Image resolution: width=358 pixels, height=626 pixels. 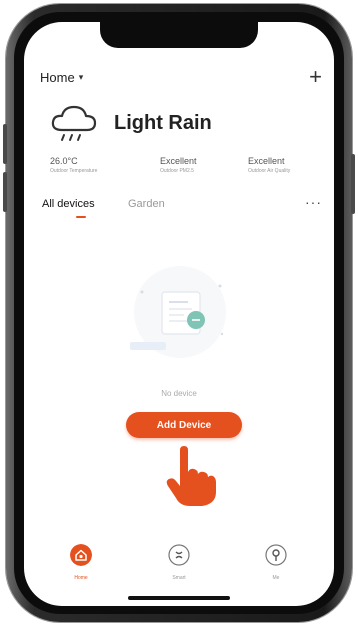 I want to click on more-icon: ···, so click(x=313, y=202).